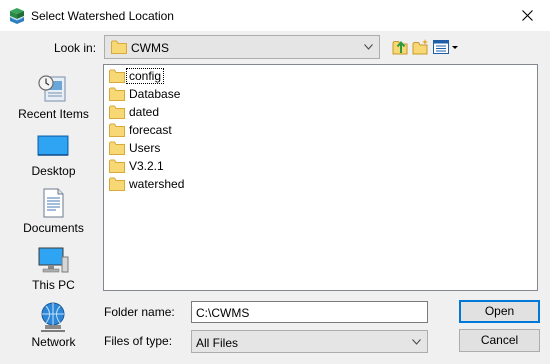  Describe the element at coordinates (155, 94) in the screenshot. I see `file-name: Database` at that location.